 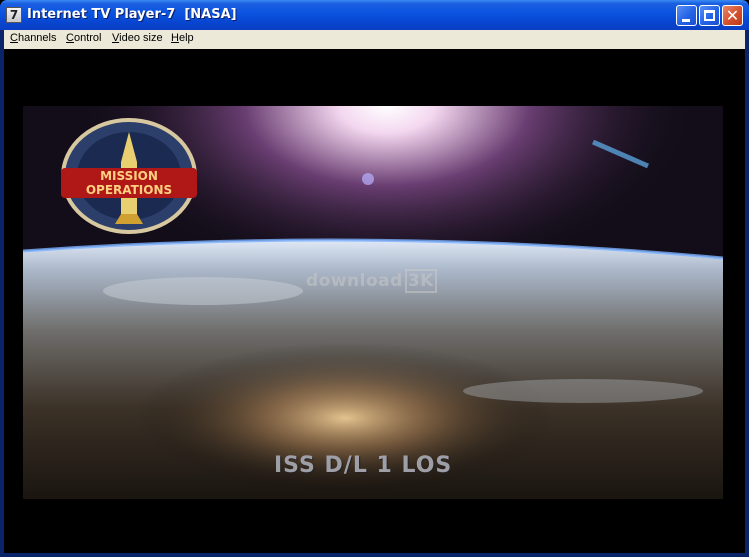 I want to click on maximize-button, so click(x=709, y=15).